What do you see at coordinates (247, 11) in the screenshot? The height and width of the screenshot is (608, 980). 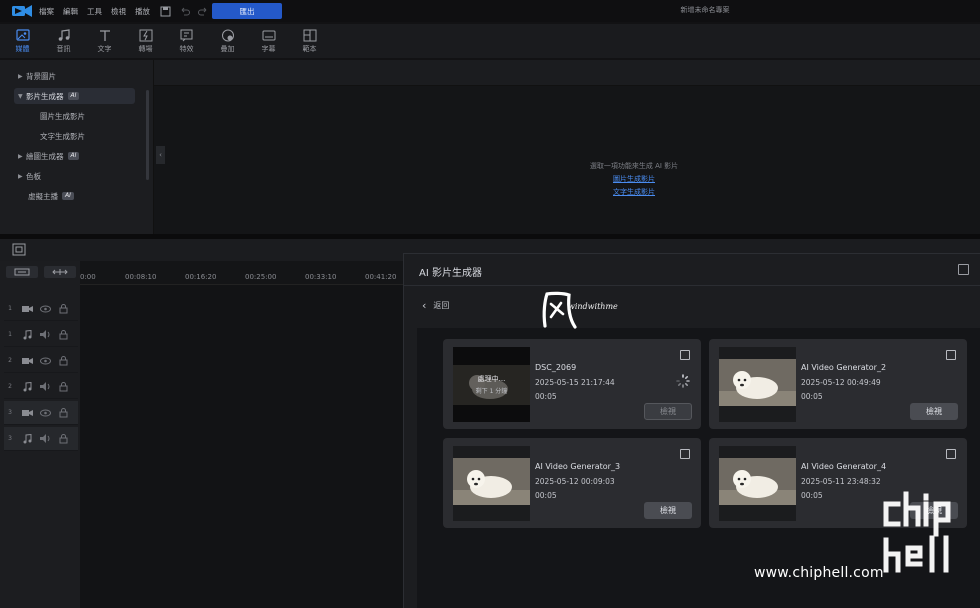 I see `export-button: 匯出` at bounding box center [247, 11].